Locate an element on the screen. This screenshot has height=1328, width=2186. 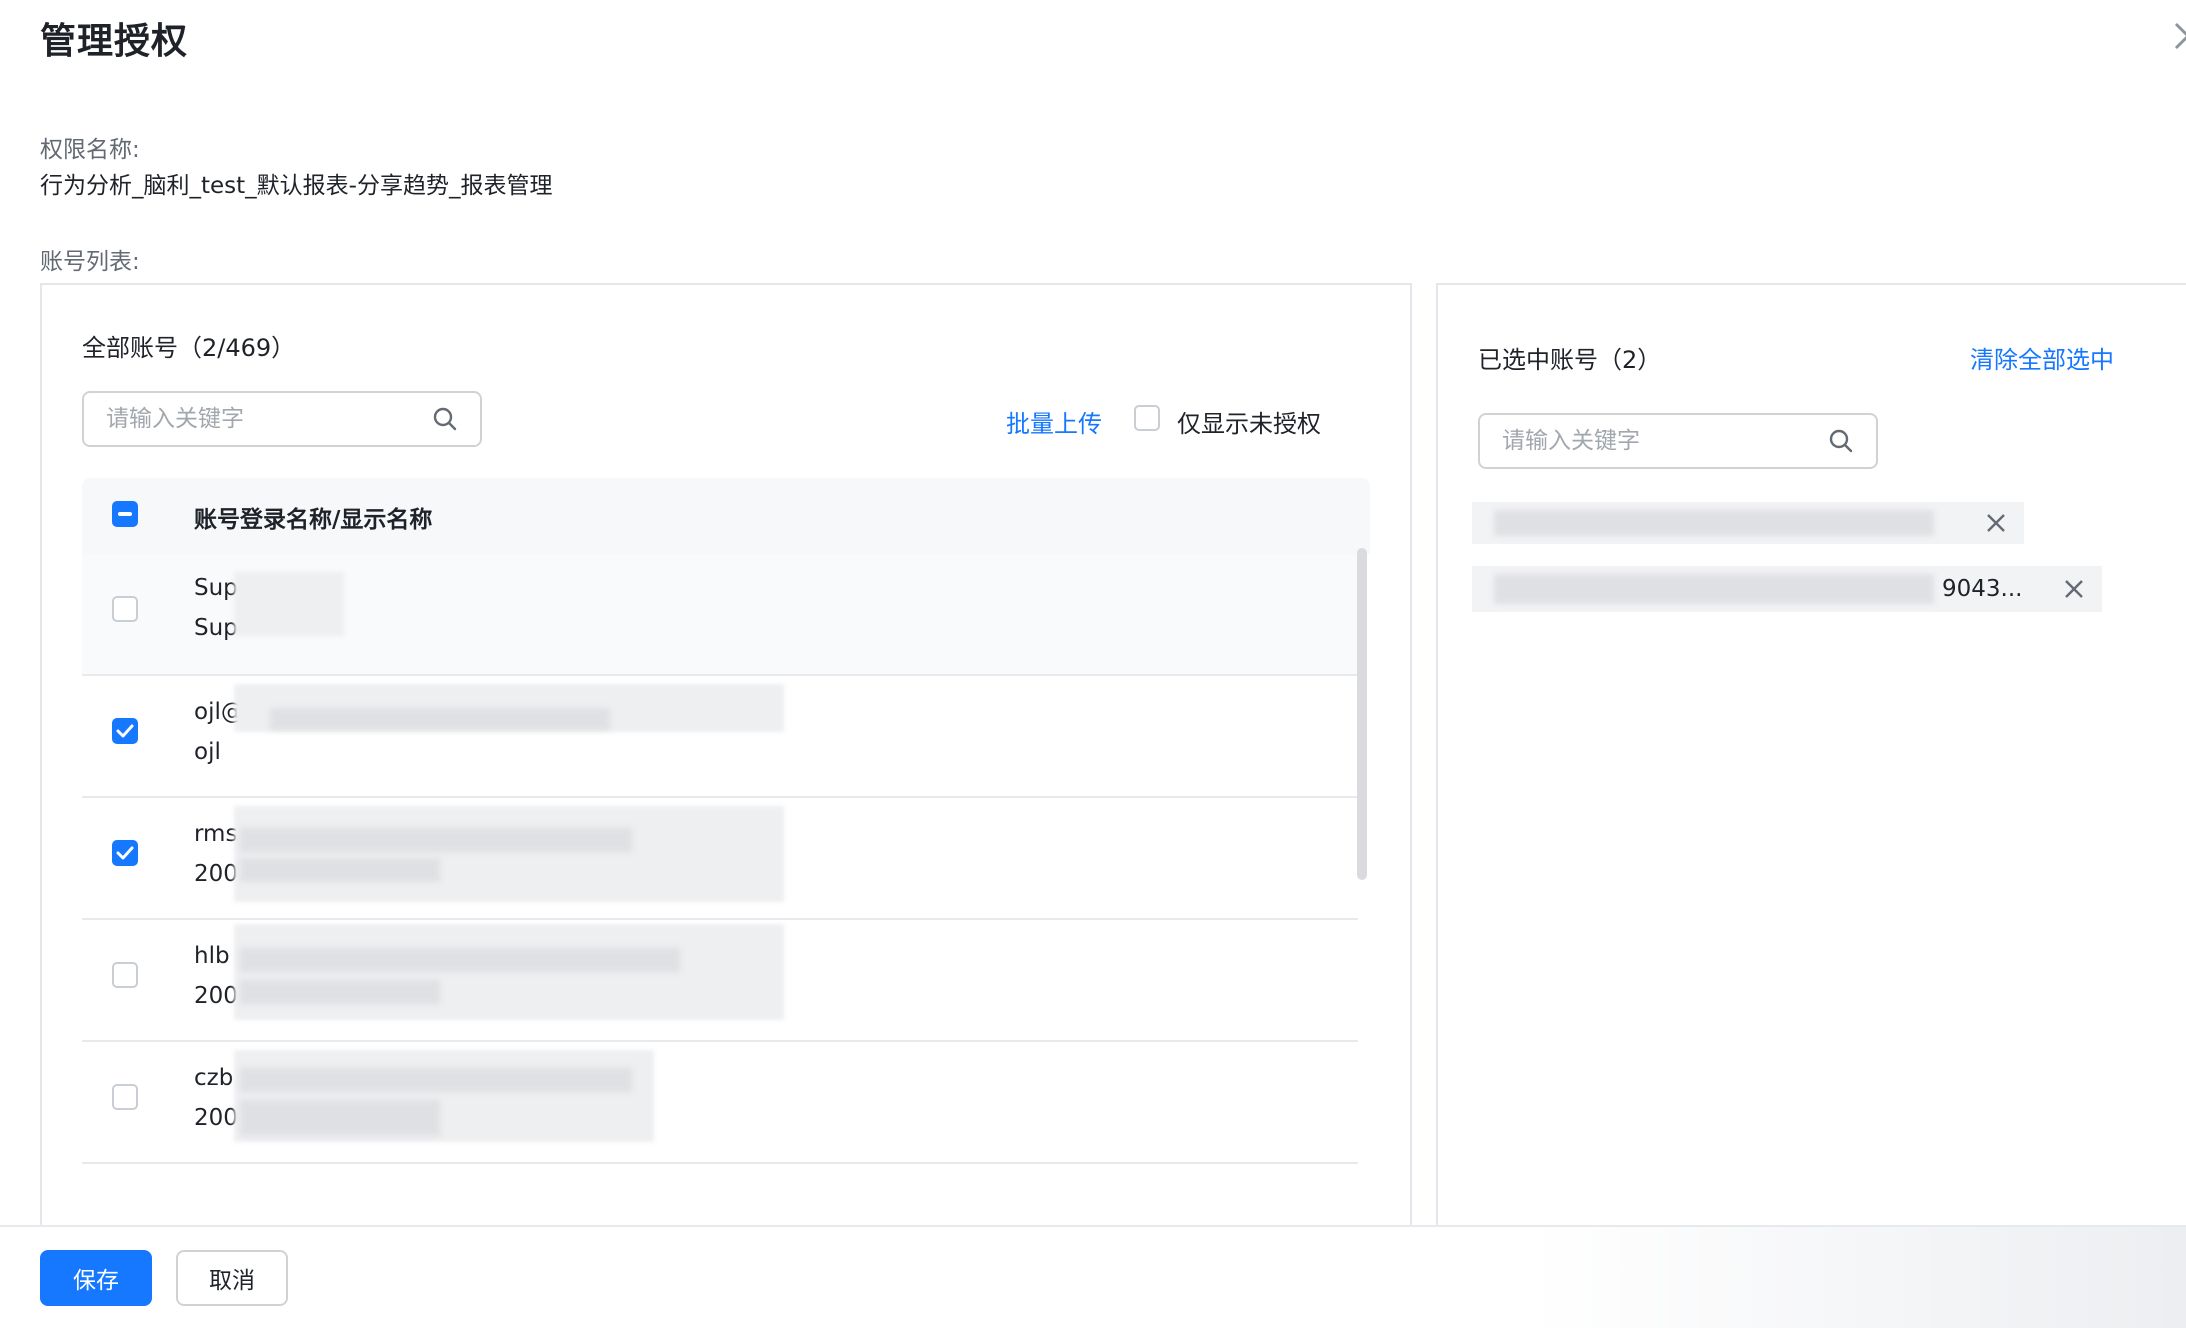
close-icon is located at coordinates (2178, 34).